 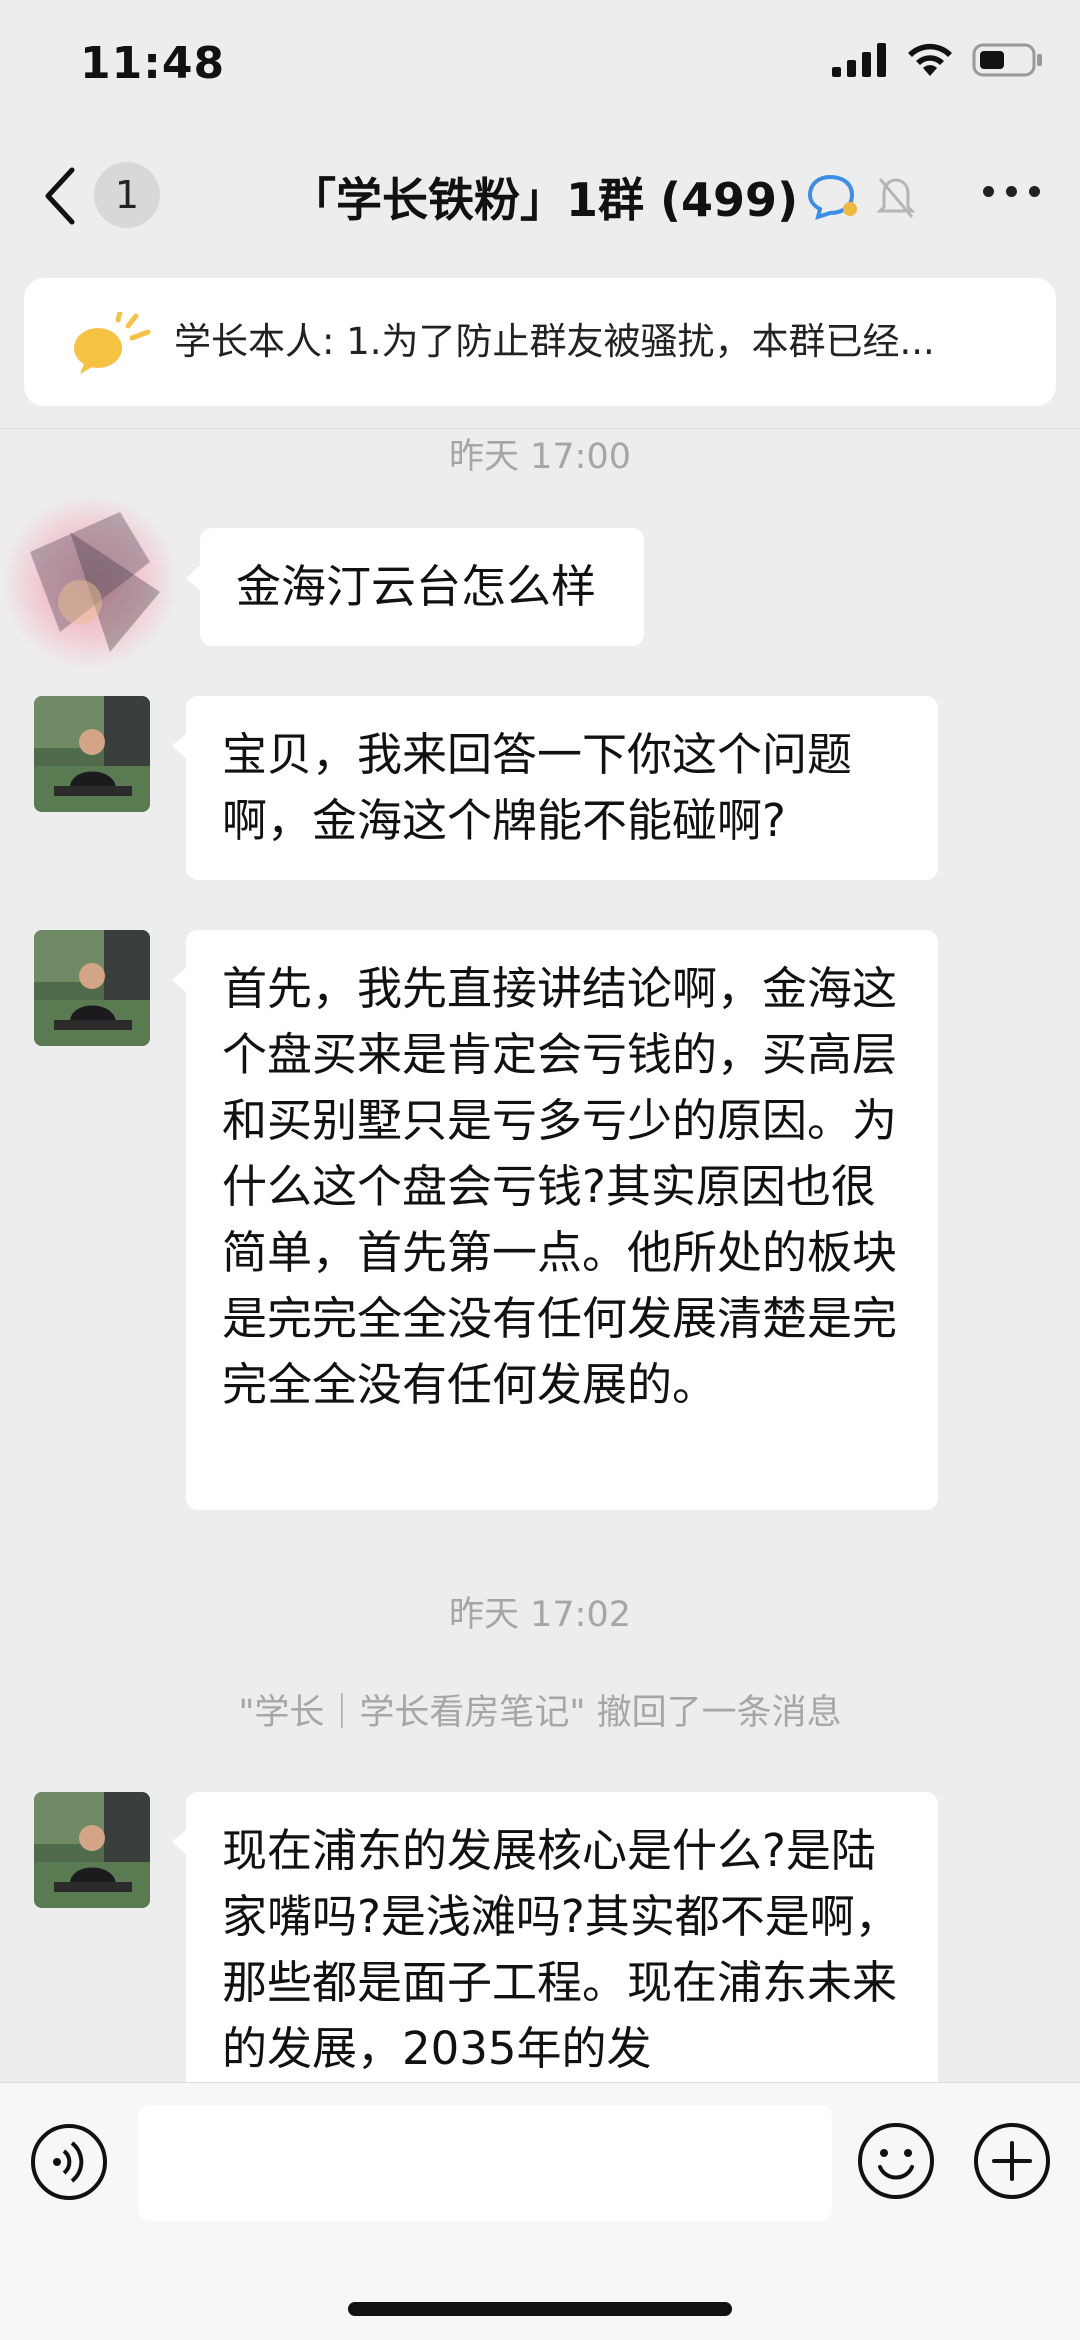 What do you see at coordinates (153, 63) in the screenshot?
I see `status-time: 11:48` at bounding box center [153, 63].